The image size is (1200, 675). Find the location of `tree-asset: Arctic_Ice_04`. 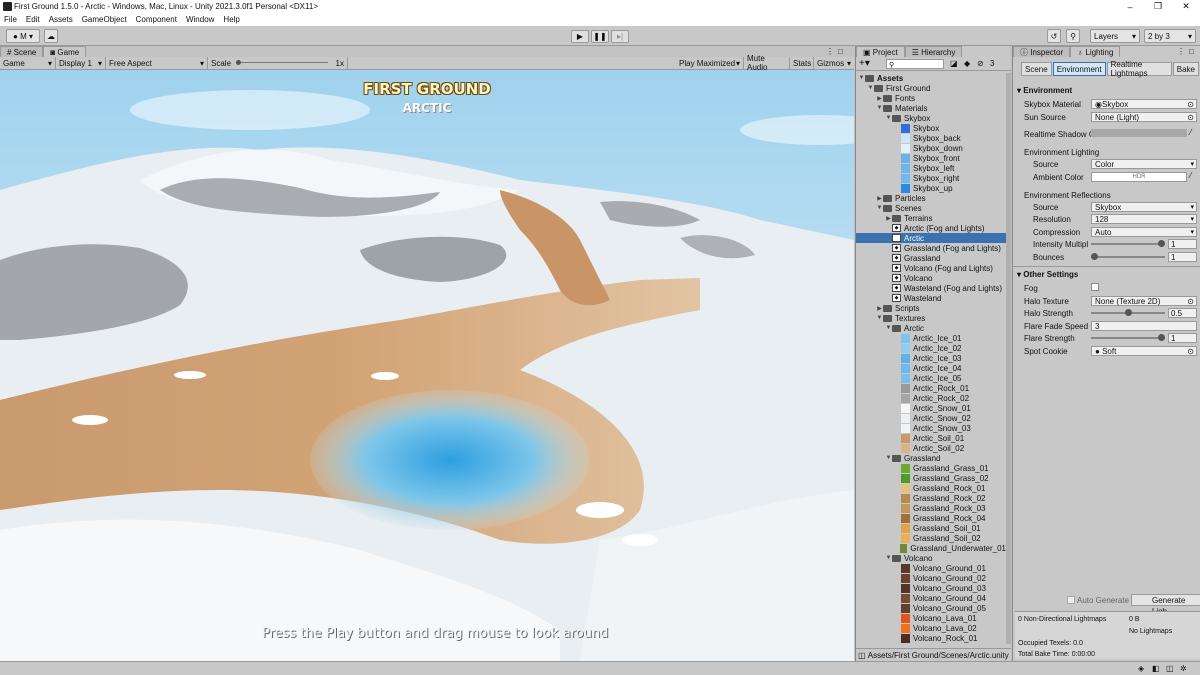

tree-asset: Arctic_Ice_04 is located at coordinates (931, 368).